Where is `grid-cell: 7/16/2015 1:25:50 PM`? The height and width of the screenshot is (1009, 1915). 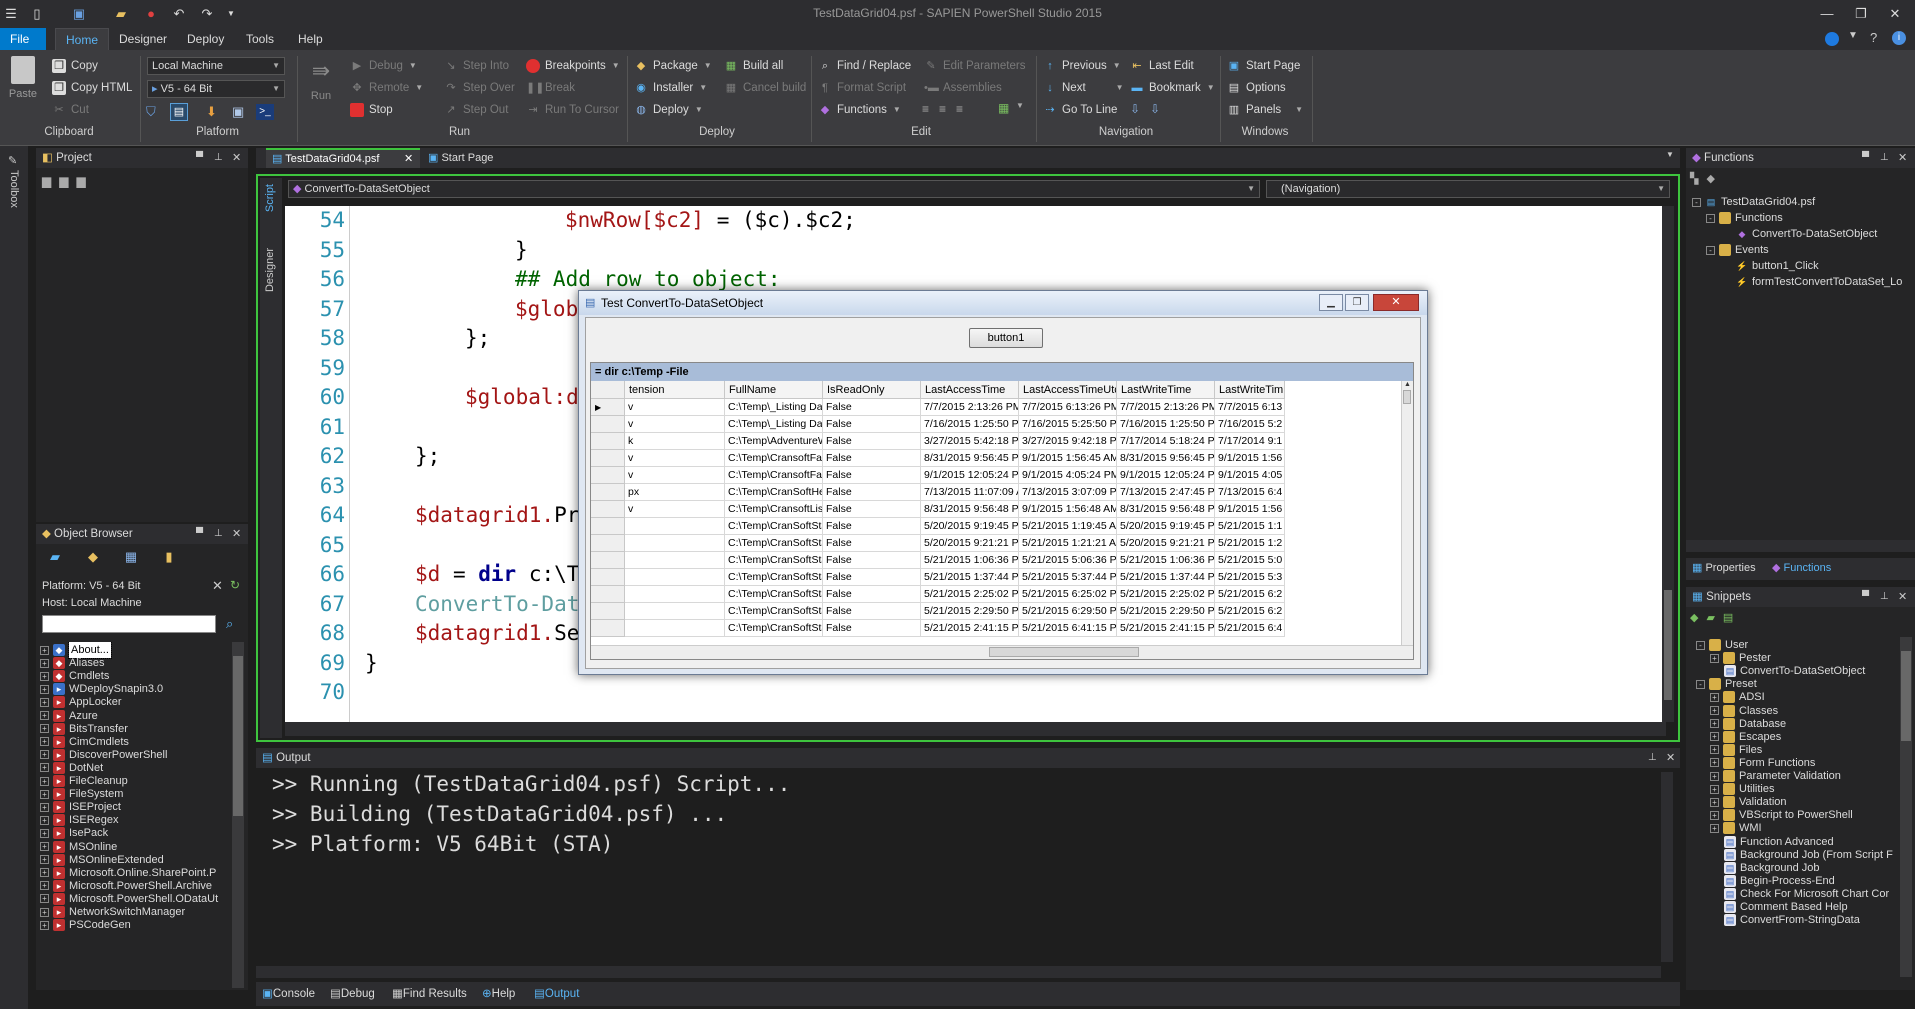 grid-cell: 7/16/2015 1:25:50 PM is located at coordinates (970, 424).